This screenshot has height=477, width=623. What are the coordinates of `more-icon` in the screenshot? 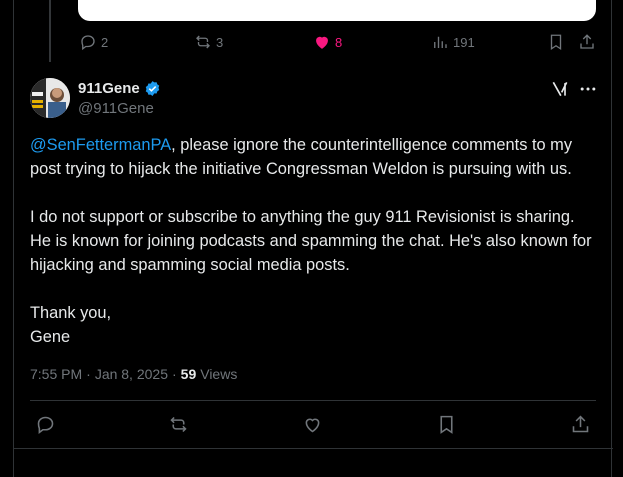 It's located at (588, 89).